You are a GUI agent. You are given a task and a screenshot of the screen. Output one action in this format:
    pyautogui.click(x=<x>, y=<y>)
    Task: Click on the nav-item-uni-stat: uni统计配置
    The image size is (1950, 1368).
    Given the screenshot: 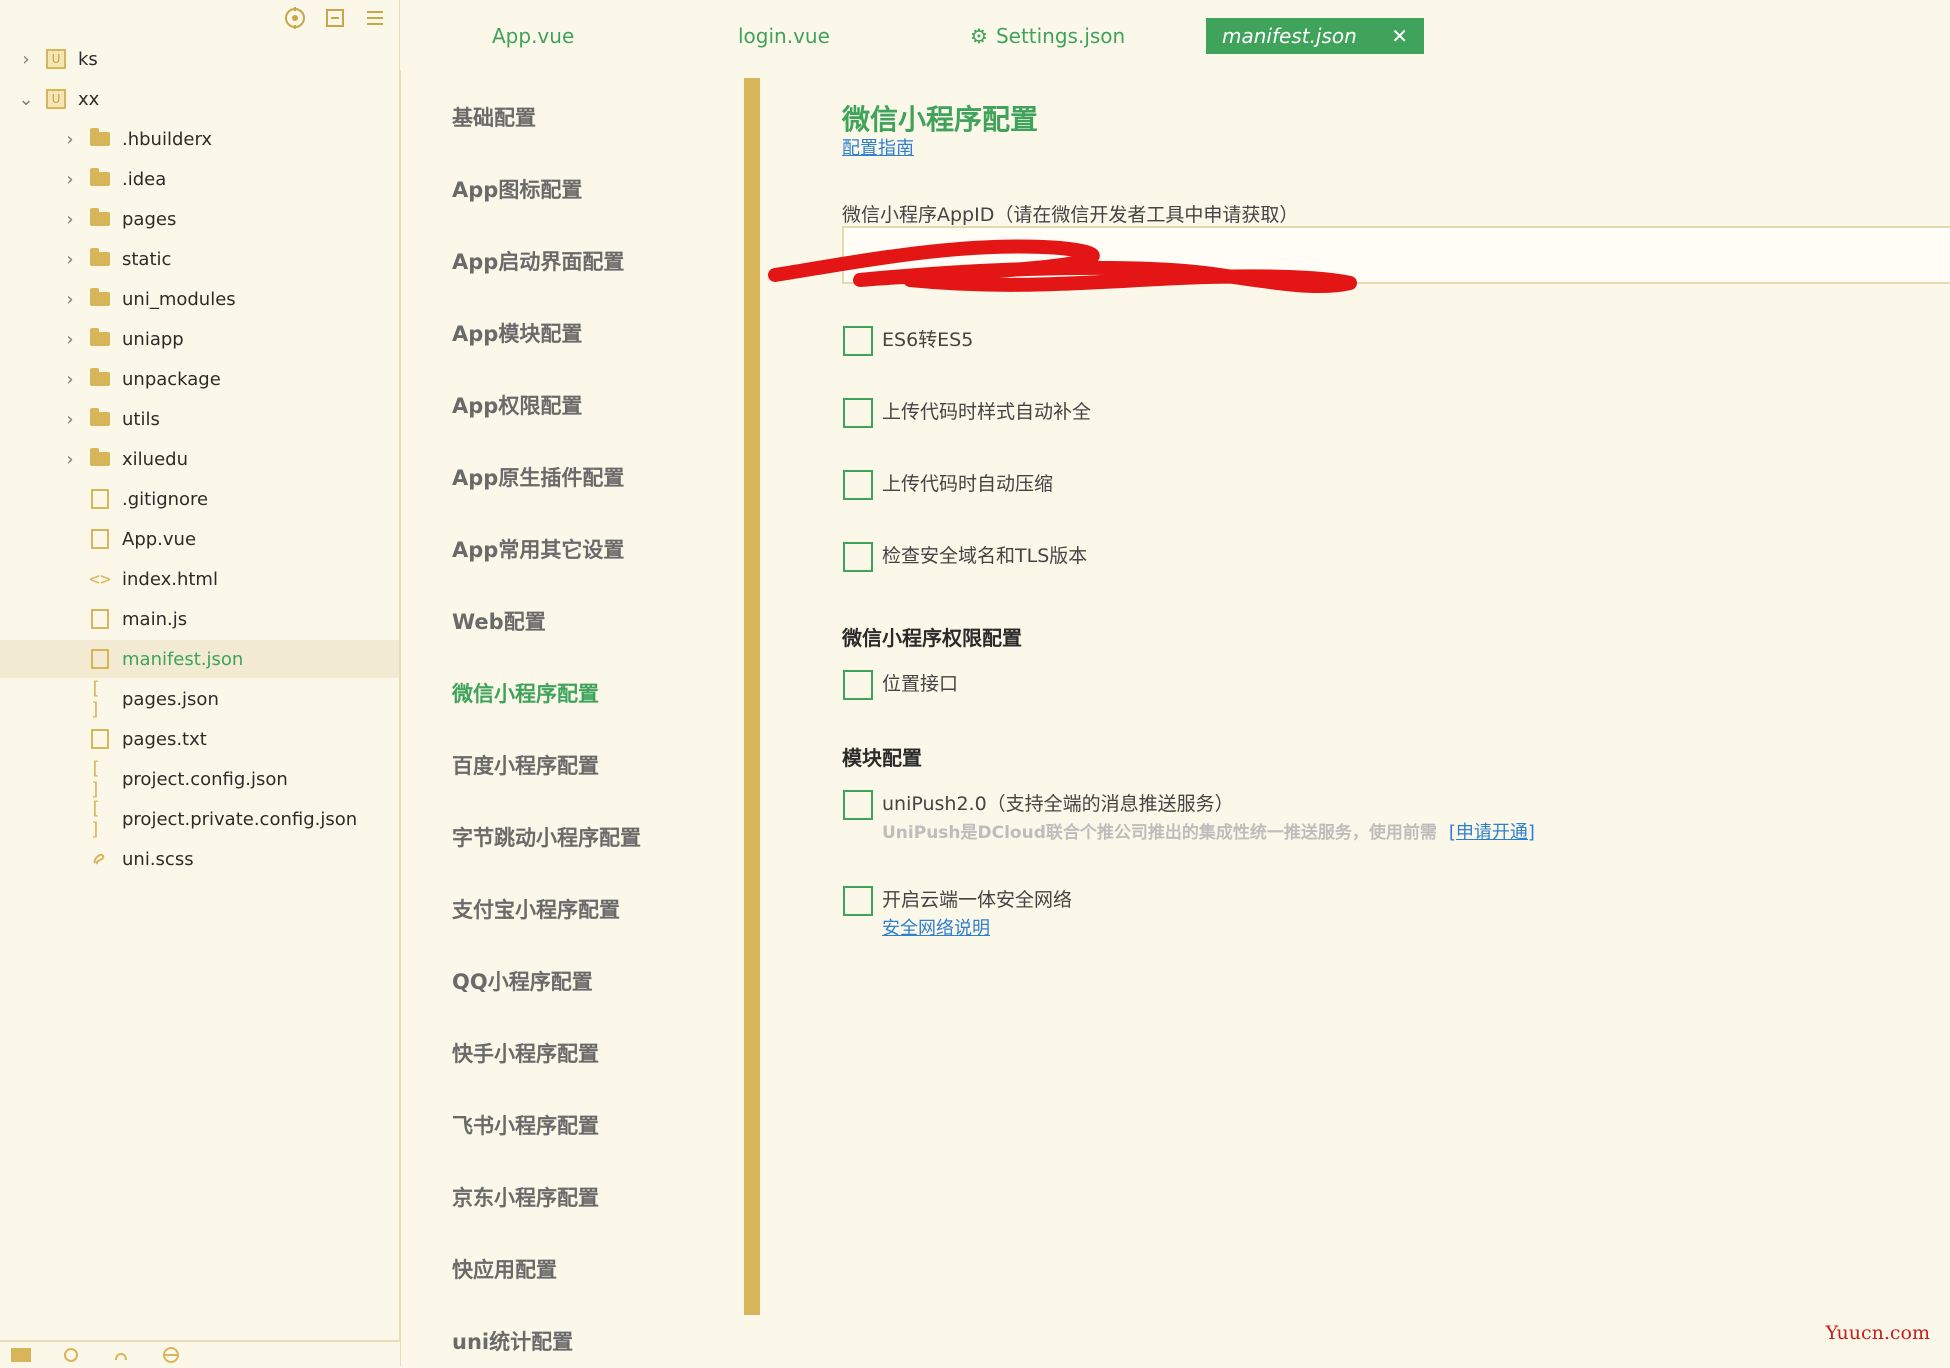 What is the action you would take?
    pyautogui.click(x=512, y=1341)
    